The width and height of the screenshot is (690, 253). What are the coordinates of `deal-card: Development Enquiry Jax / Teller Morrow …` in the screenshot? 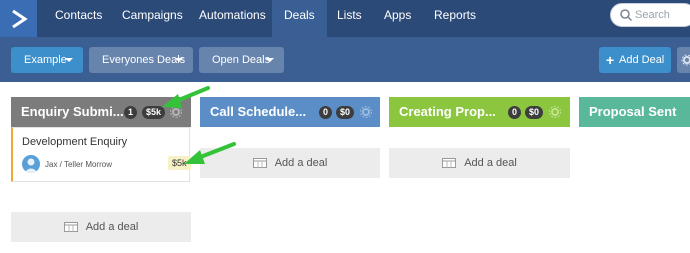 It's located at (101, 154).